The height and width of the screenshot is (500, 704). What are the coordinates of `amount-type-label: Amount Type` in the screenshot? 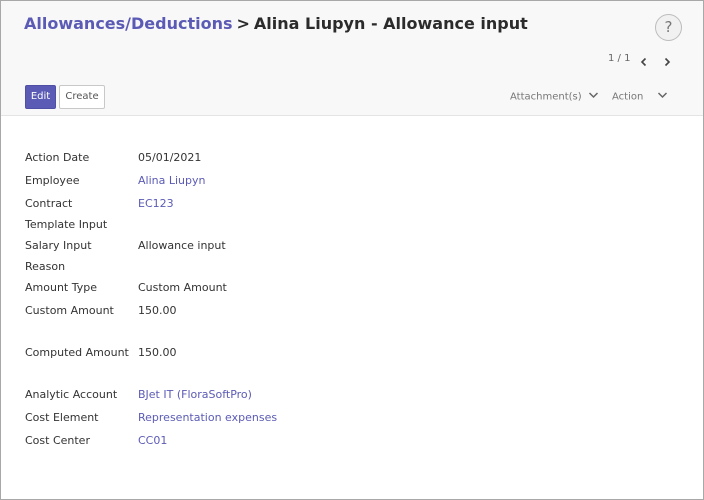 It's located at (61, 287).